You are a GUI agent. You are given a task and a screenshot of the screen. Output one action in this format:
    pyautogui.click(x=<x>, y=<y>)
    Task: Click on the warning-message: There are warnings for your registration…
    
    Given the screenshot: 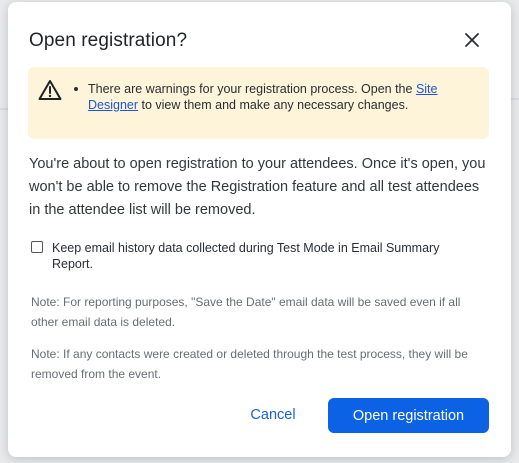 What is the action you would take?
    pyautogui.click(x=276, y=97)
    